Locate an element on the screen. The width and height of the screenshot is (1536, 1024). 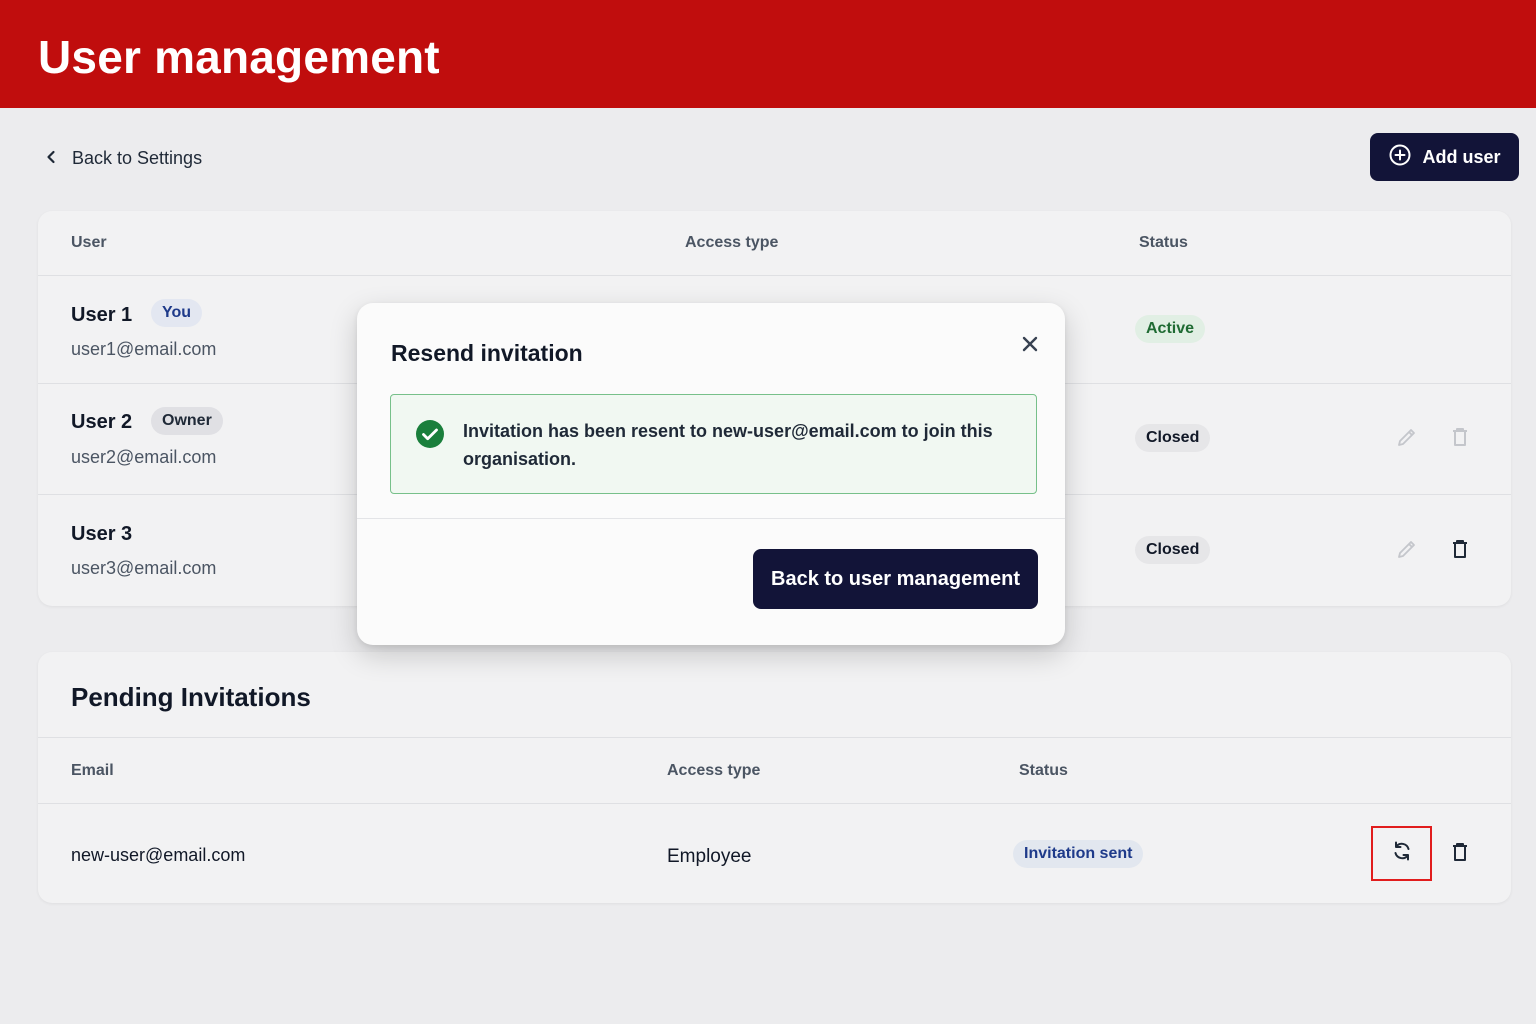
delete-invitation-button is located at coordinates (1460, 854).